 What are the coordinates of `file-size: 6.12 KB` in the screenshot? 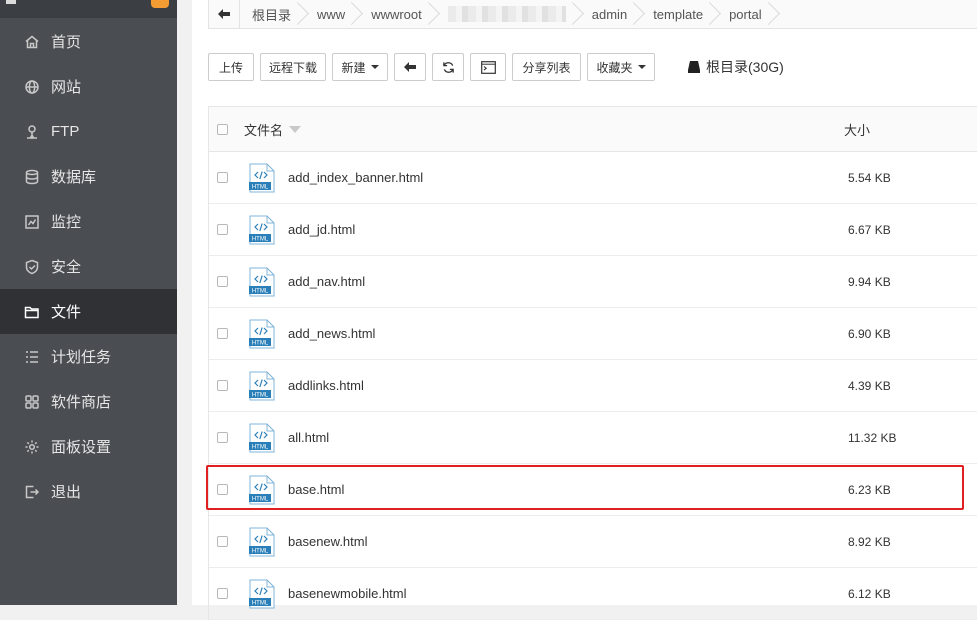 It's located at (869, 593).